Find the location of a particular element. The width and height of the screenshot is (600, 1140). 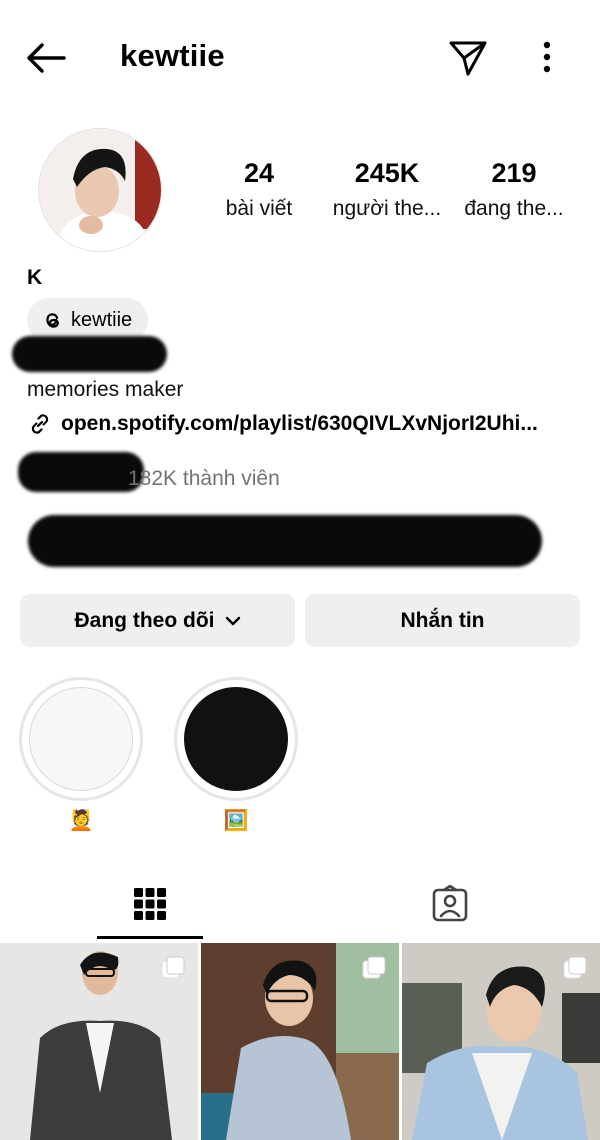

profile-tabs is located at coordinates (300, 904).